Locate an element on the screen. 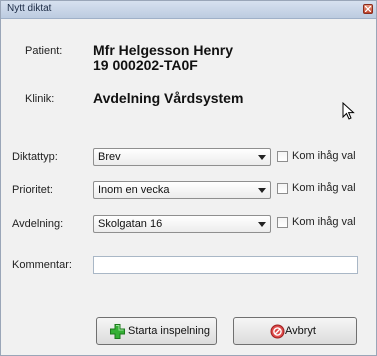 The width and height of the screenshot is (377, 356). remember-department-label: Kom ihåg val is located at coordinates (324, 222).